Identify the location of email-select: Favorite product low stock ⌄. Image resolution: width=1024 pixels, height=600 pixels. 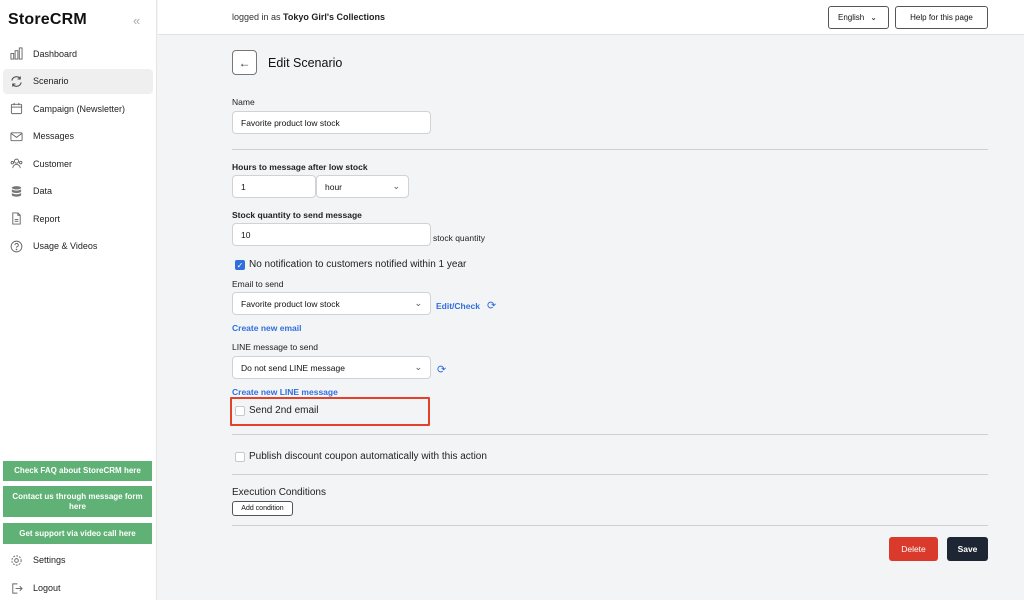
(331, 303).